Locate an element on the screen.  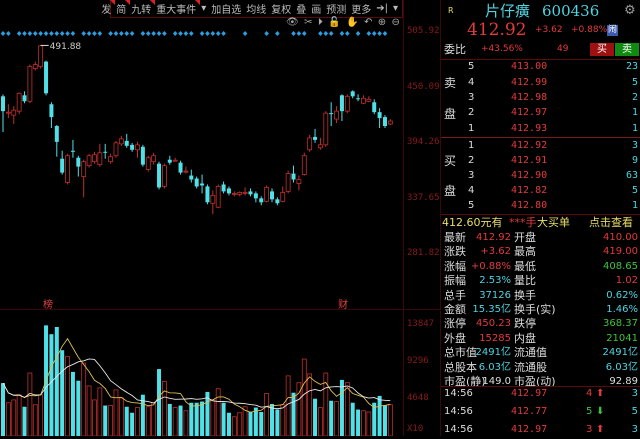
tick-count: 5 is located at coordinates (634, 411).